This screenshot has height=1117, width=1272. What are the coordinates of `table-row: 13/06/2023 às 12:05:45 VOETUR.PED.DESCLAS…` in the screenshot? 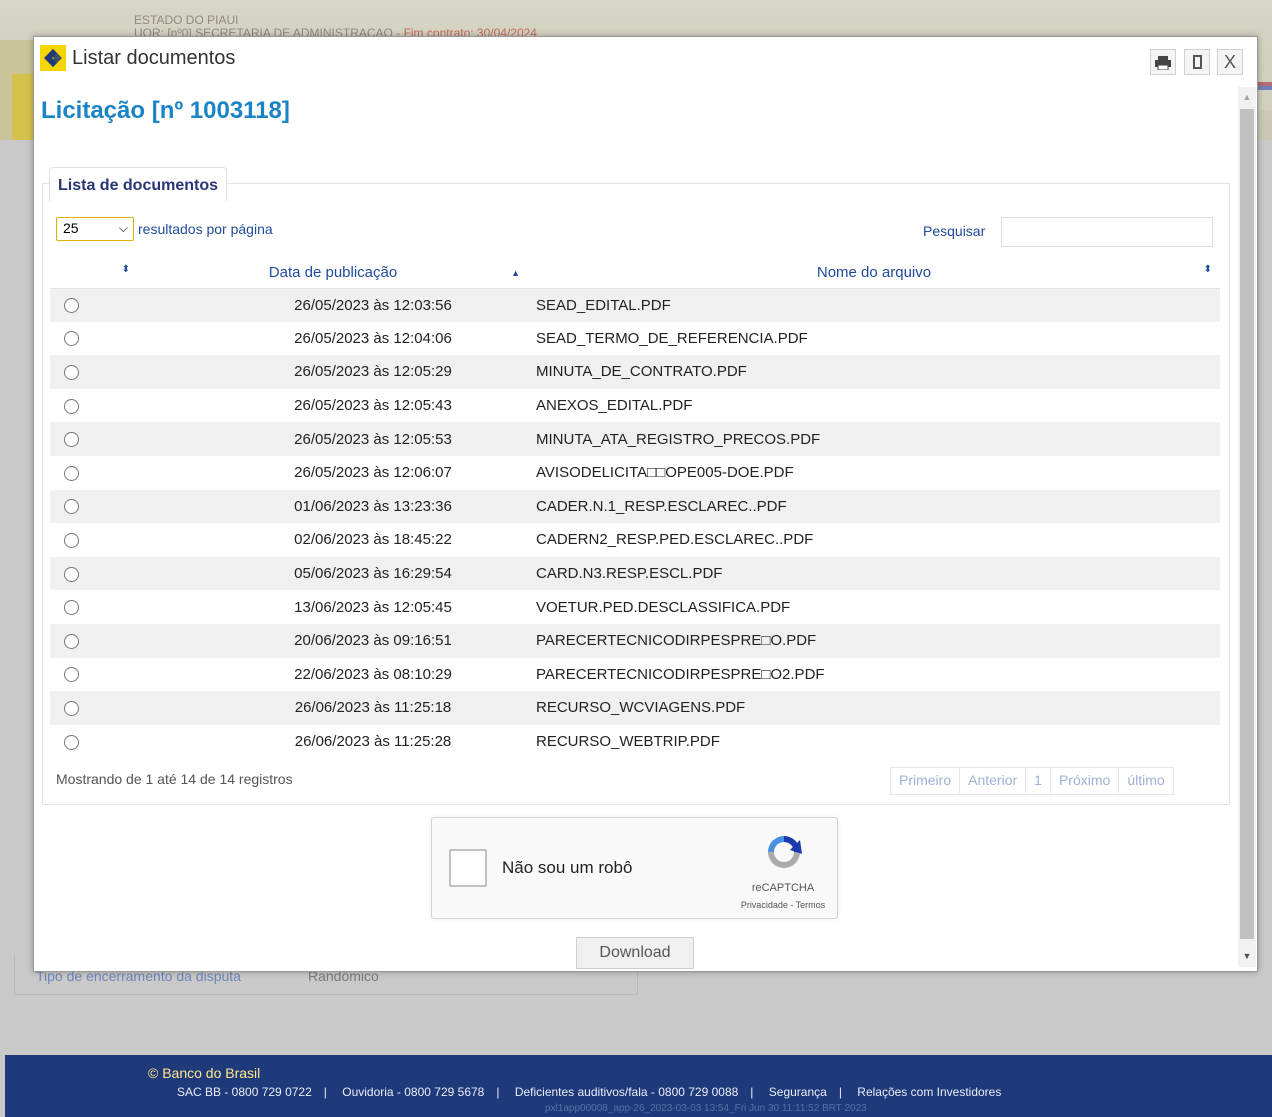 It's located at (635, 607).